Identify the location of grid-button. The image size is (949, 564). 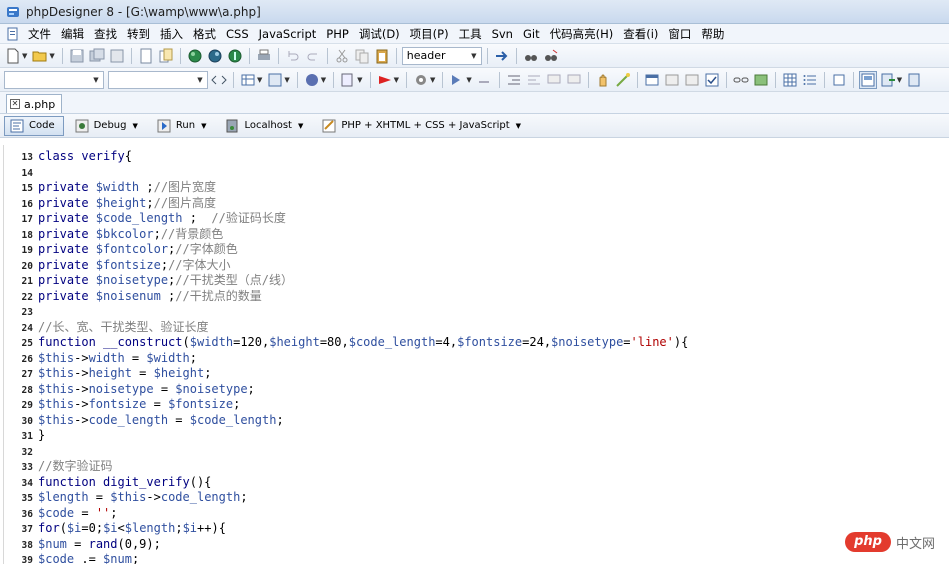
(790, 80).